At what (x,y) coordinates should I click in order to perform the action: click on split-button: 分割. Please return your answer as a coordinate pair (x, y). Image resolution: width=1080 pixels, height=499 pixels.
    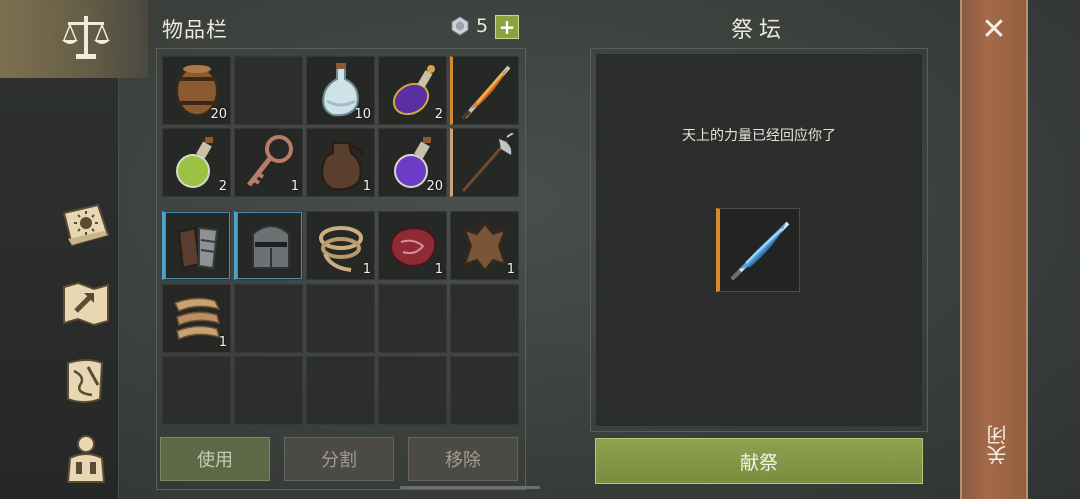
    Looking at the image, I should click on (339, 459).